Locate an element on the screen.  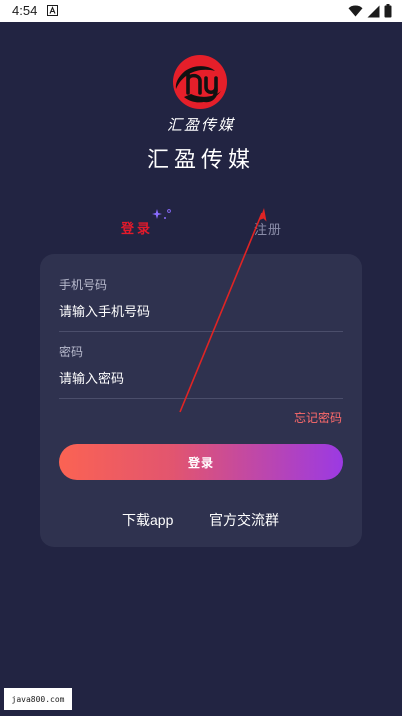
phone-label: 手机号码 is located at coordinates (83, 285).